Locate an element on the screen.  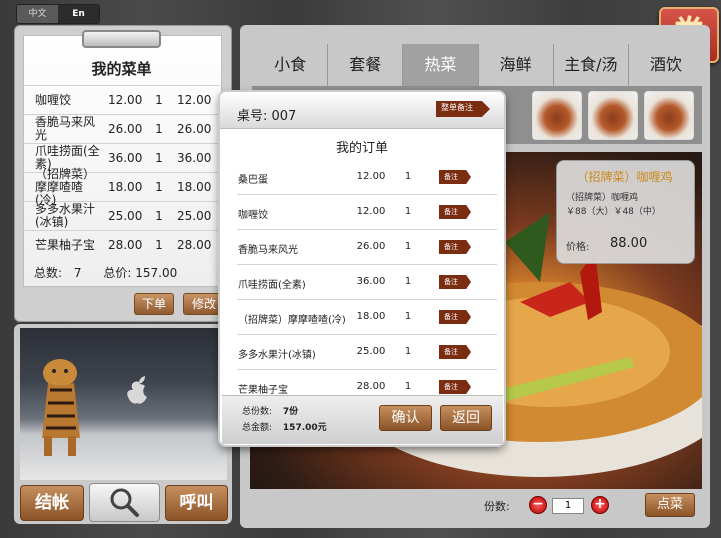
quantity-input: 1 is located at coordinates (568, 506).